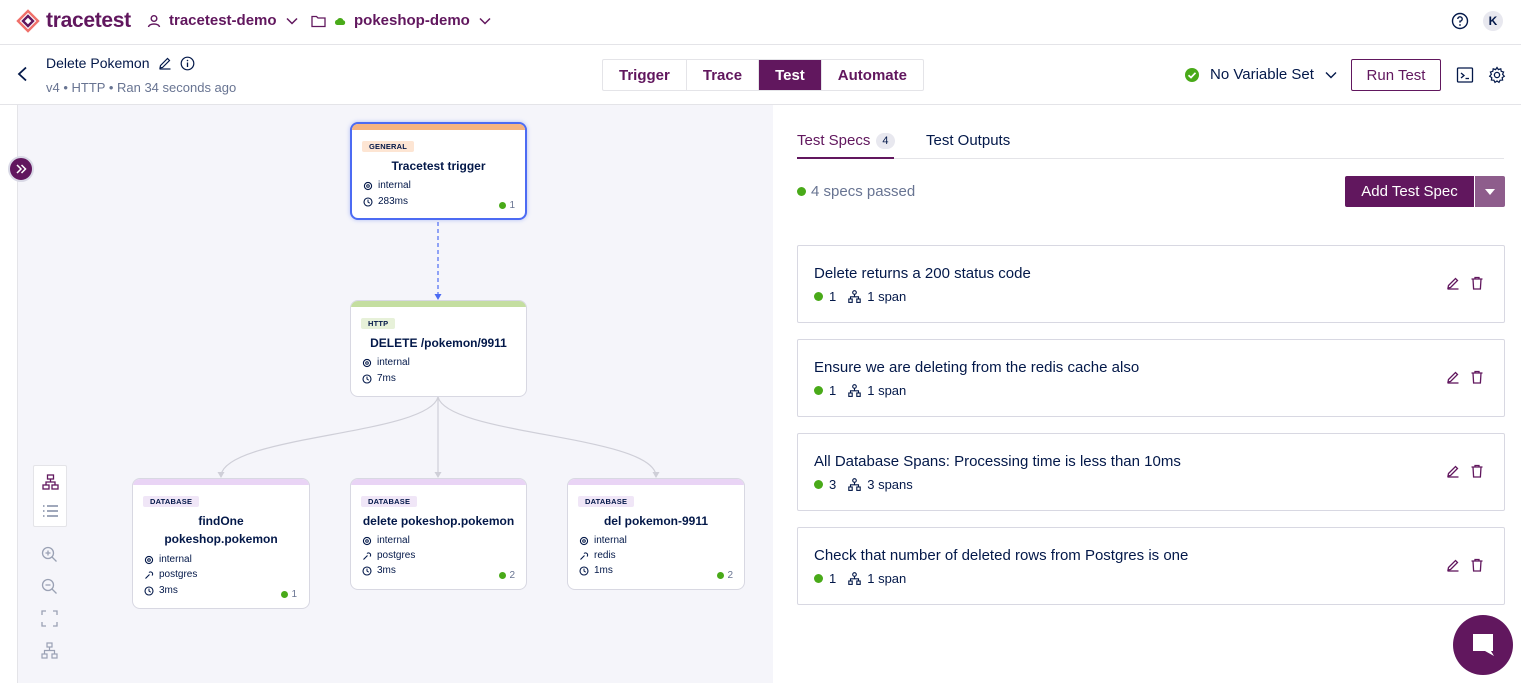 Image resolution: width=1521 pixels, height=683 pixels. What do you see at coordinates (221, 539) in the screenshot?
I see `span-name-line2: pokeshop.pokemon` at bounding box center [221, 539].